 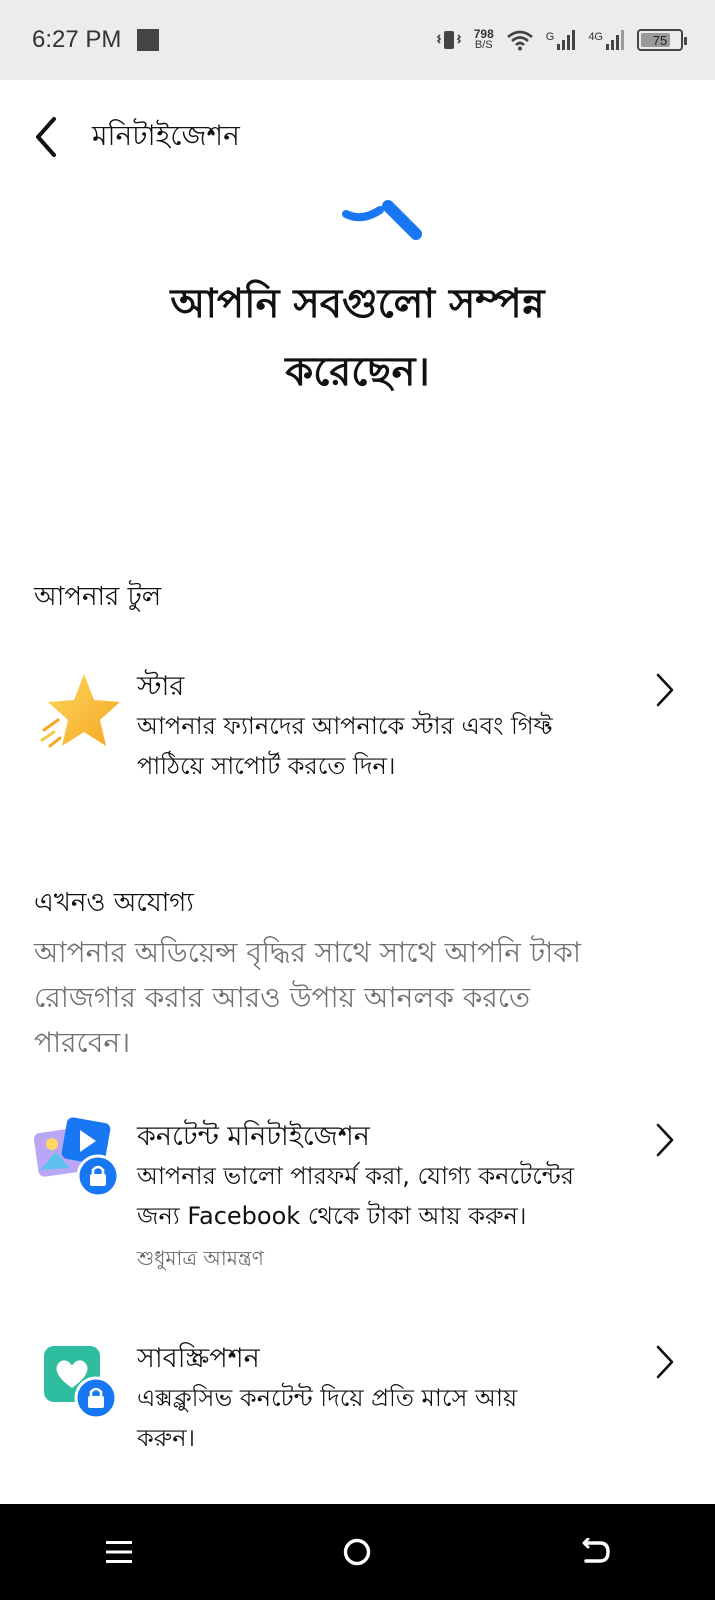 I want to click on notification-icon, so click(x=148, y=40).